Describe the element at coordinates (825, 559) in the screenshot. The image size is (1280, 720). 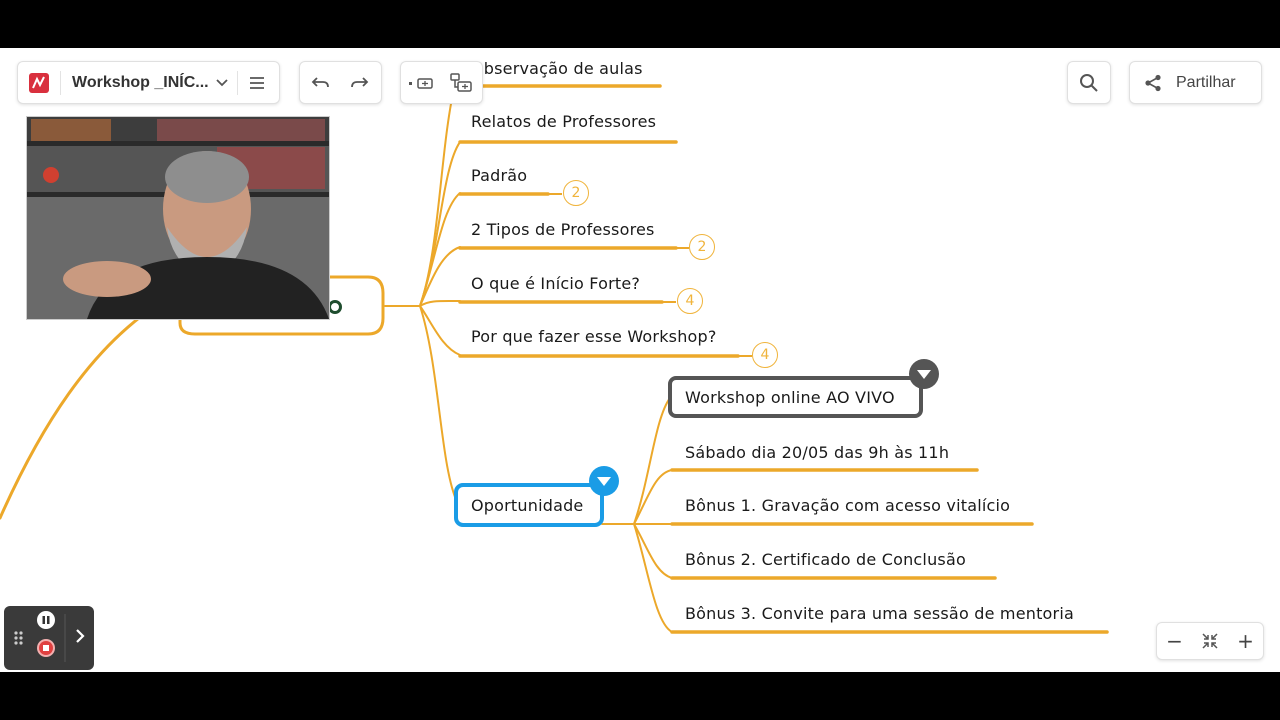
I see `node-bonus2: Bônus 2. Certificado de Conclusão` at that location.